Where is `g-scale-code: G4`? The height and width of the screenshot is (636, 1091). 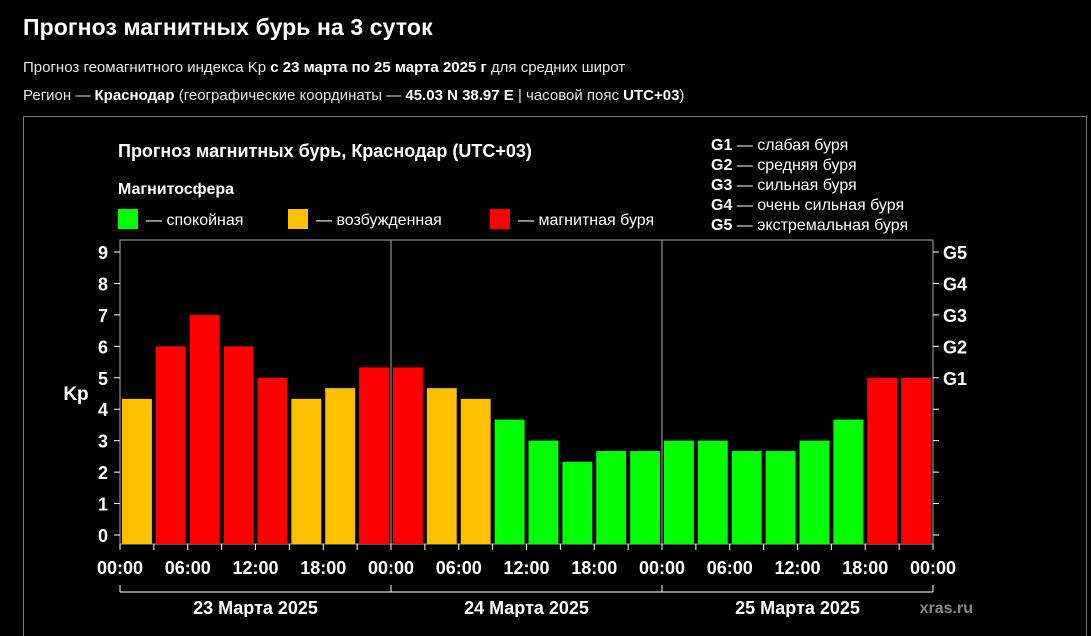 g-scale-code: G4 is located at coordinates (721, 205).